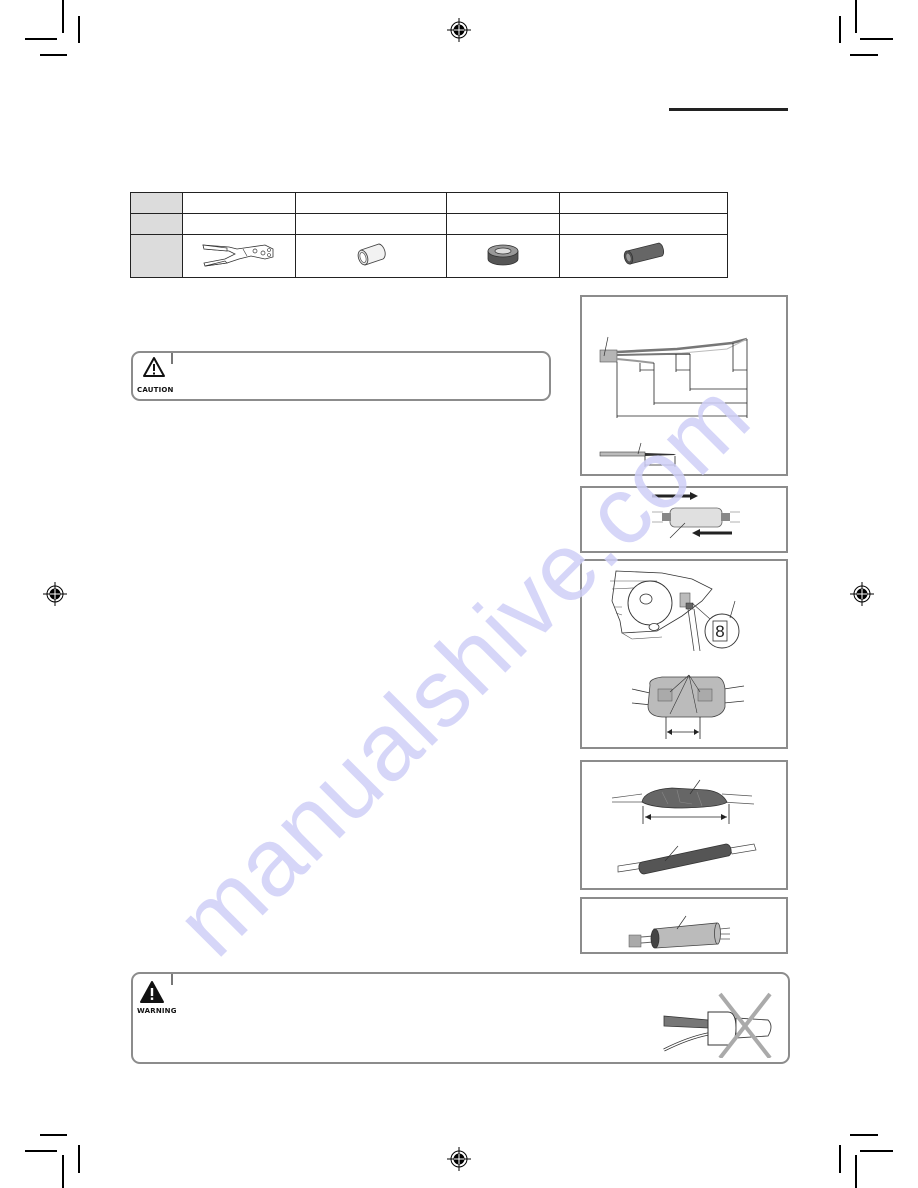 The image size is (918, 1188). What do you see at coordinates (717, 1025) in the screenshot?
I see `incorrect-connection-icon` at bounding box center [717, 1025].